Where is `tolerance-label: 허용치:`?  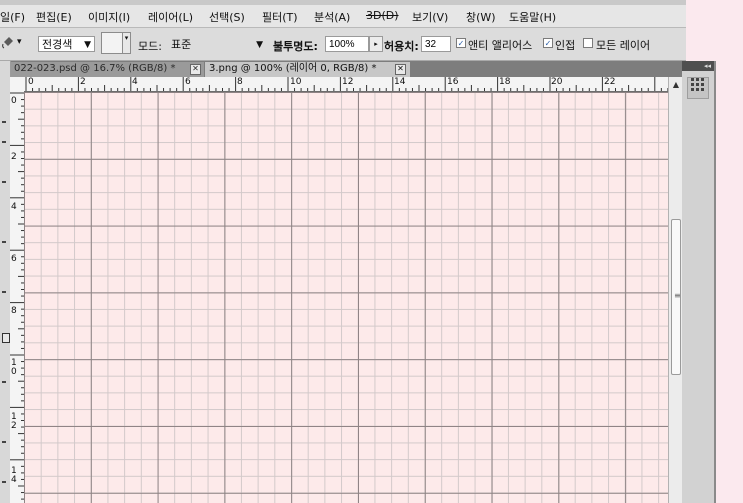
tolerance-label: 허용치: is located at coordinates (401, 46).